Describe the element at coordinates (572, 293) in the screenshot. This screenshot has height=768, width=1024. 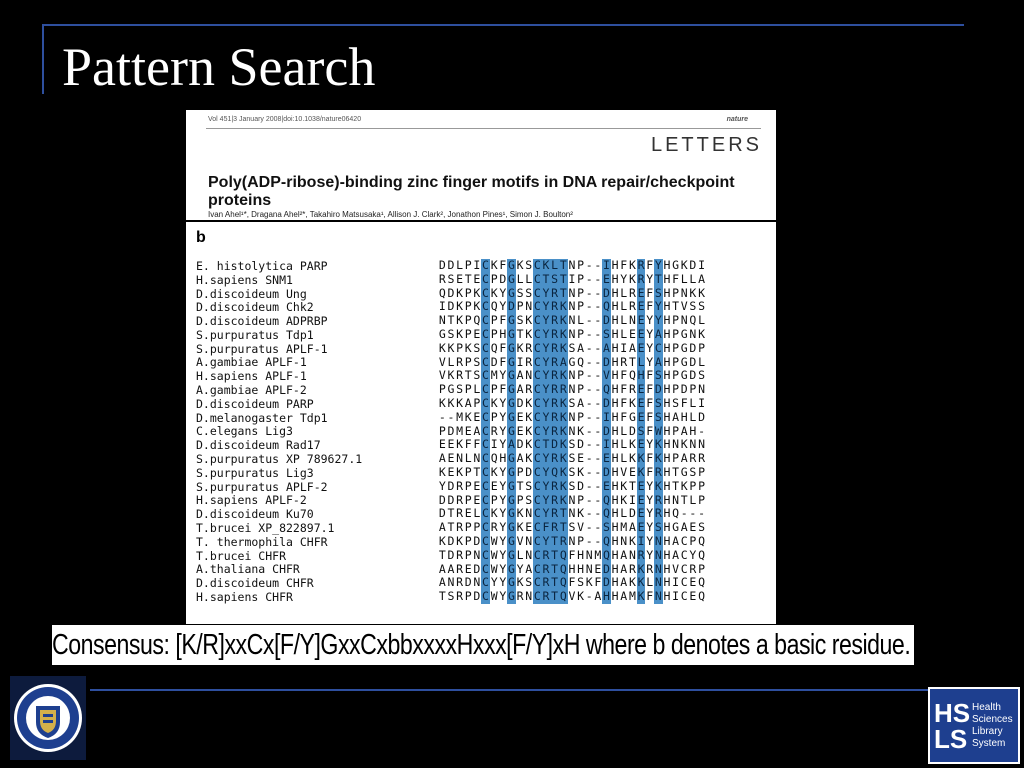
I see `sequence: QDKPKCKYGSSCYRTNP--DHLREFSHPNKK` at that location.